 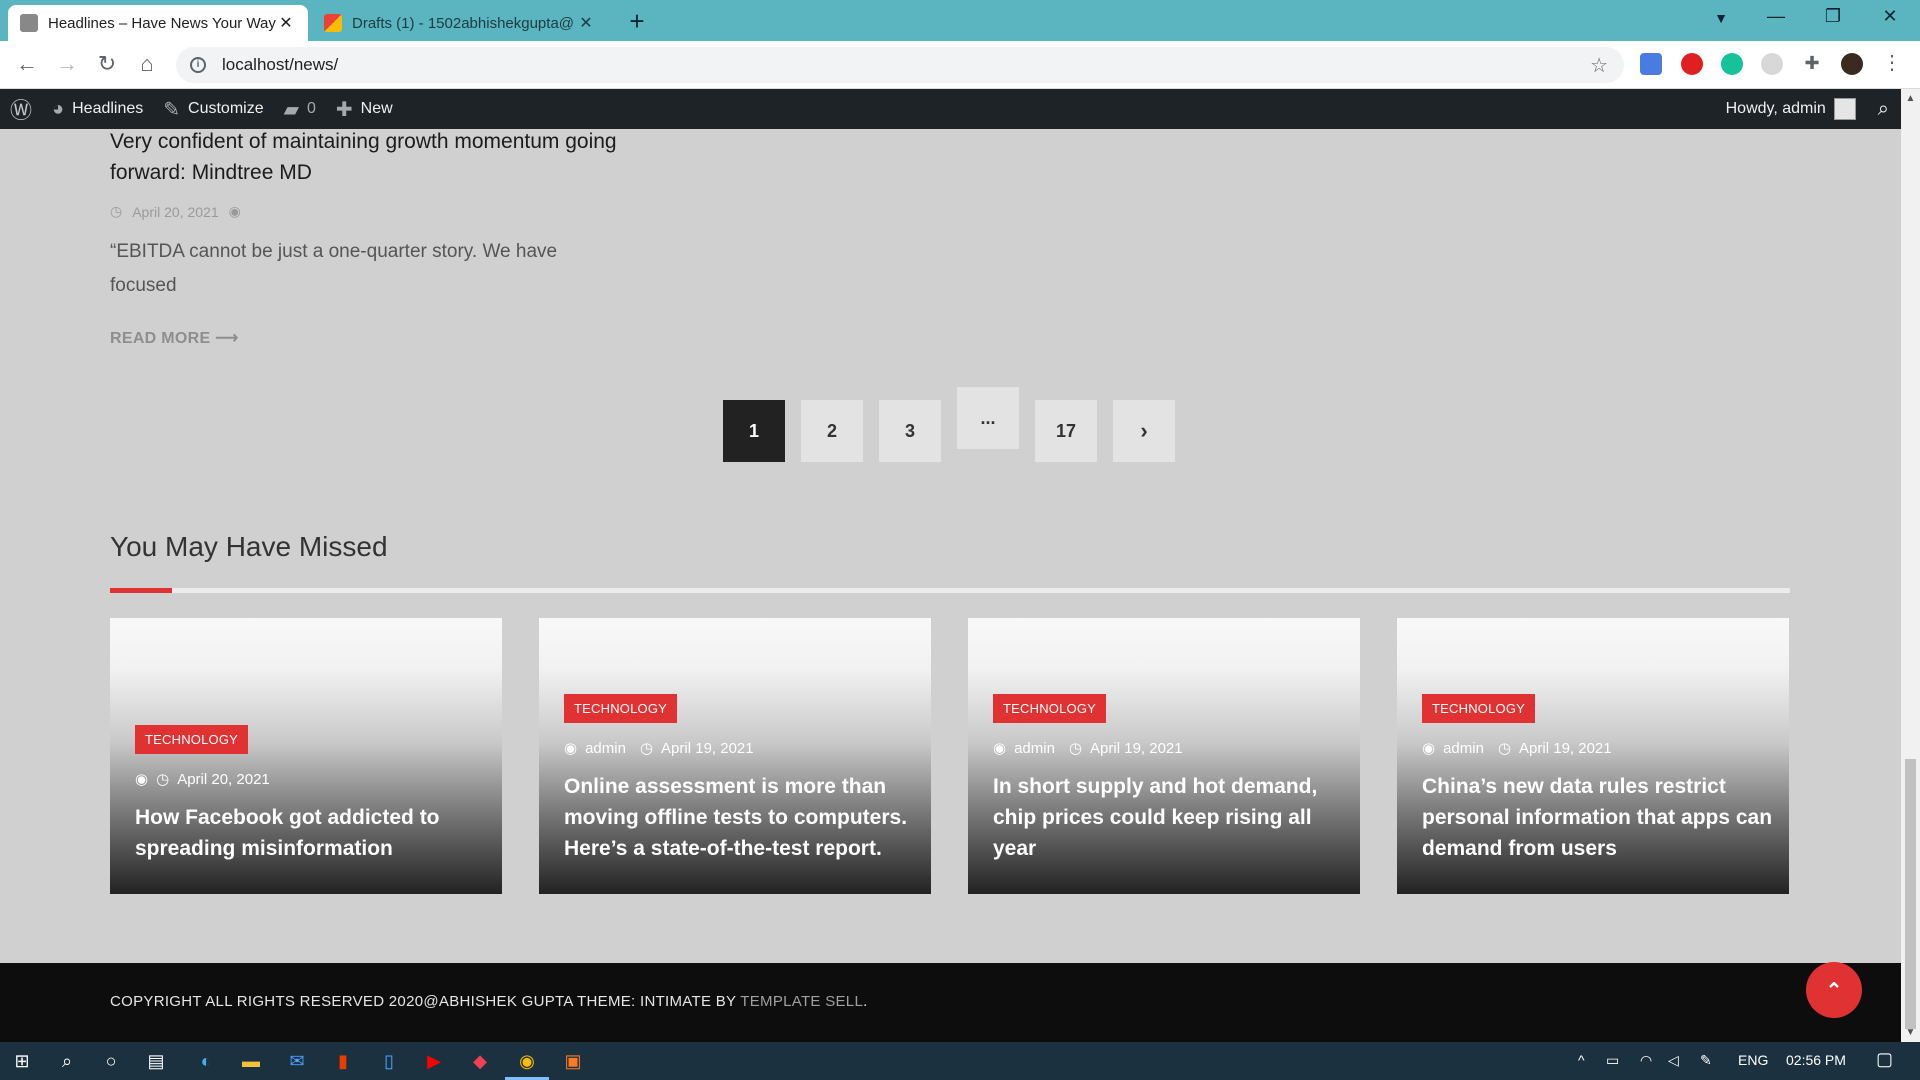 What do you see at coordinates (1144, 431) in the screenshot?
I see `next-page-button: ›` at bounding box center [1144, 431].